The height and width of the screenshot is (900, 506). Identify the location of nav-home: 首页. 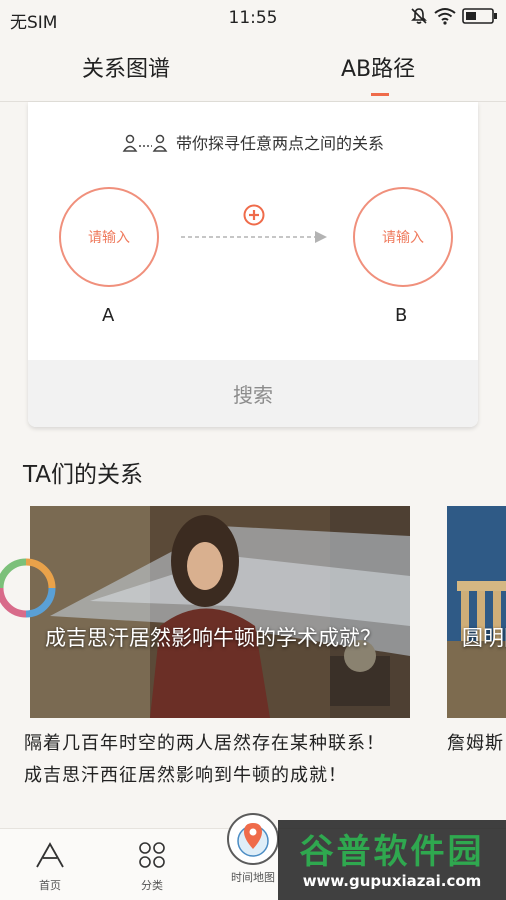
(50, 867).